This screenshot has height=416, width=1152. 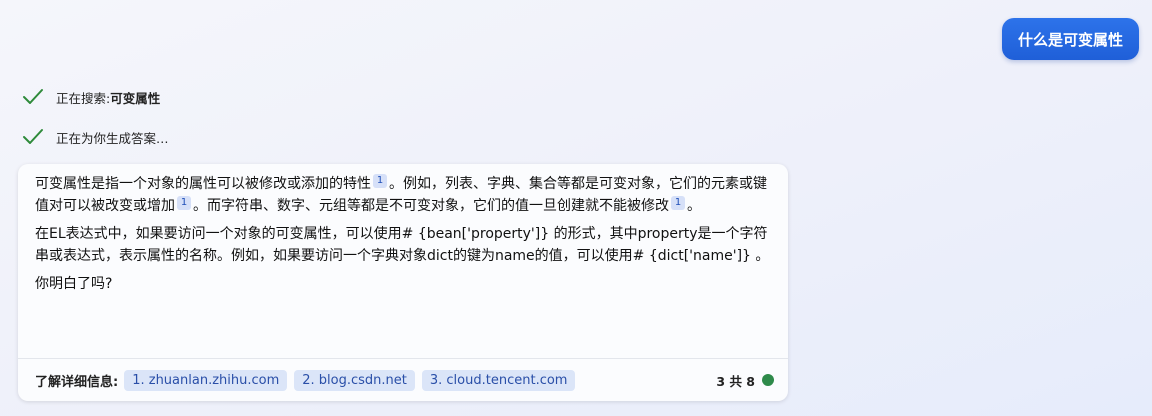 What do you see at coordinates (203, 184) in the screenshot?
I see `answer-text: 可变属性是指一个对象的属性可以被修改或添加的特性` at bounding box center [203, 184].